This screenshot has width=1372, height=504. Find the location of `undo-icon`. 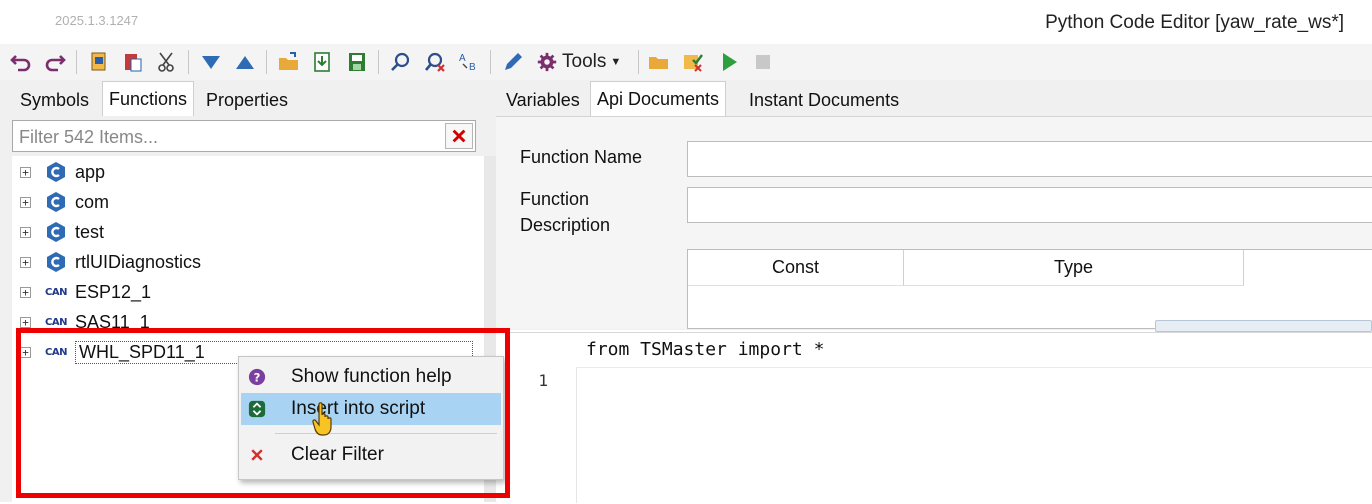

undo-icon is located at coordinates (21, 62).